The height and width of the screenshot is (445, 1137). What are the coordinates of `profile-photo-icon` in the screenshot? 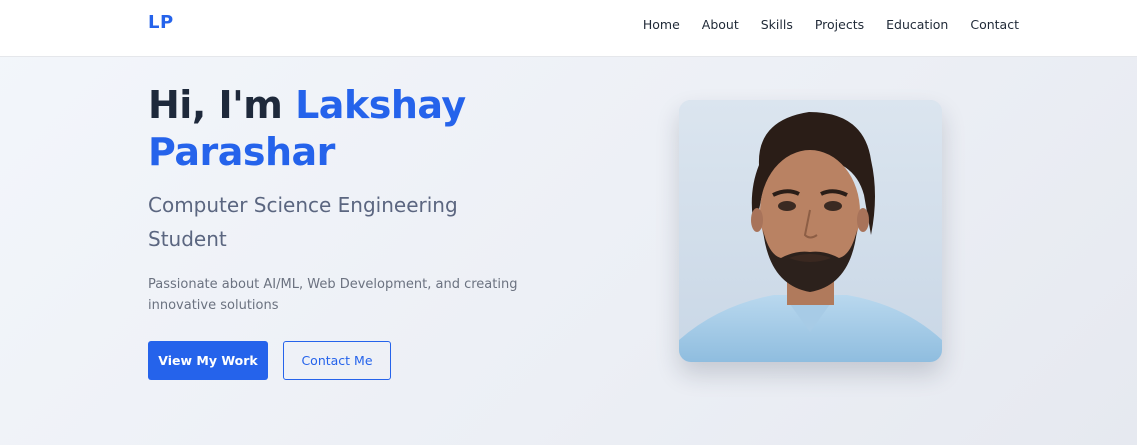 It's located at (810, 231).